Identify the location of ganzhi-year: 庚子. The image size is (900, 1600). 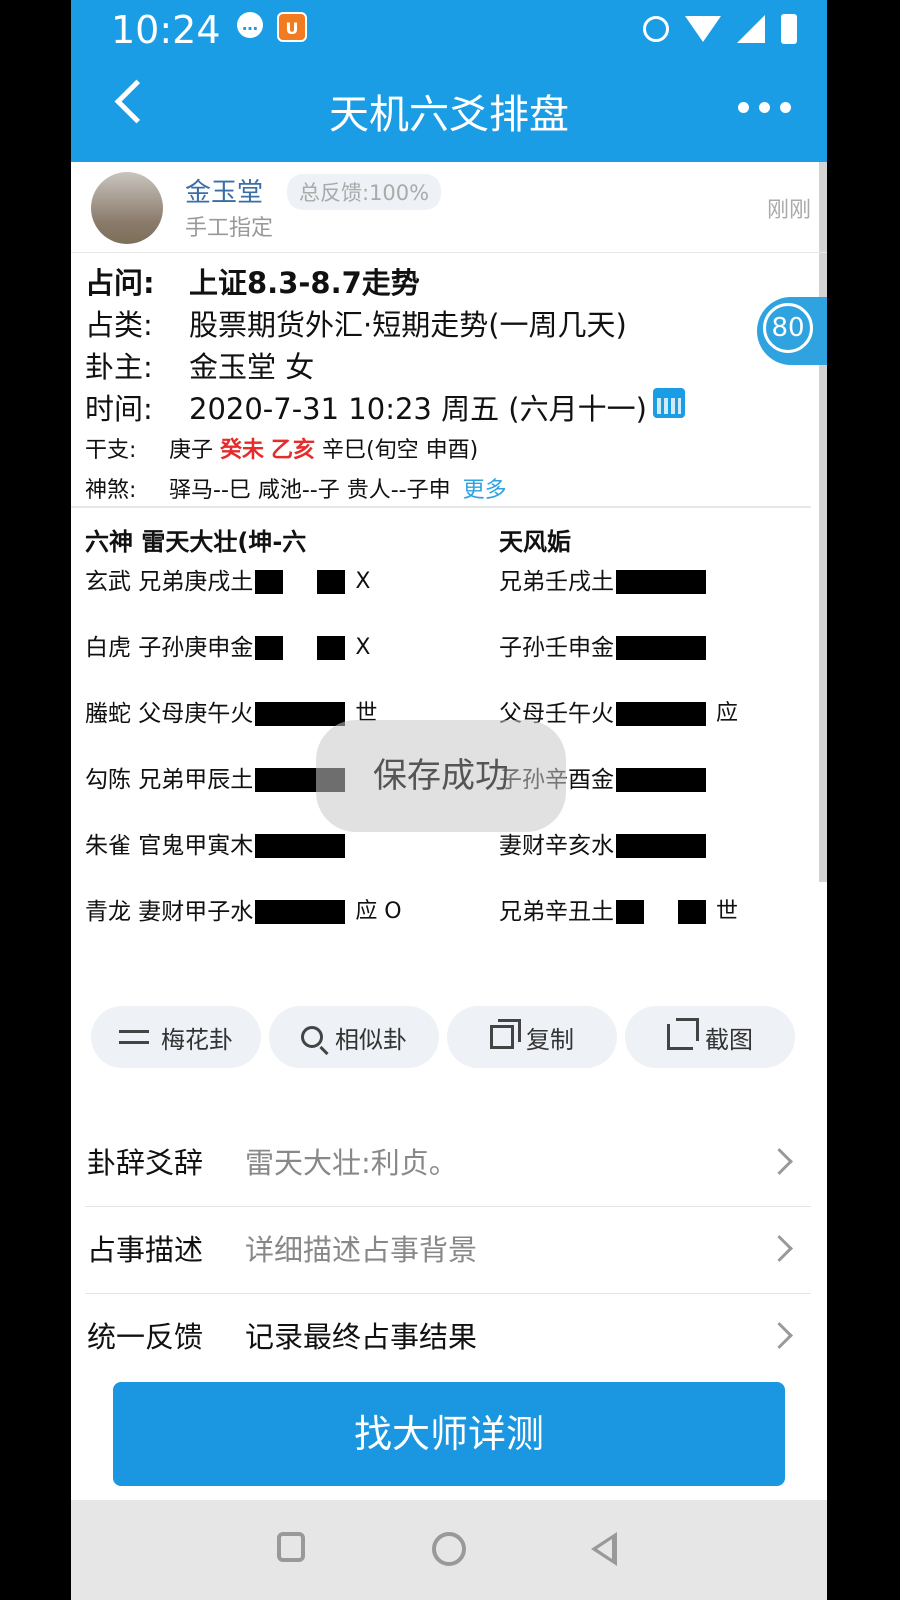
(191, 450).